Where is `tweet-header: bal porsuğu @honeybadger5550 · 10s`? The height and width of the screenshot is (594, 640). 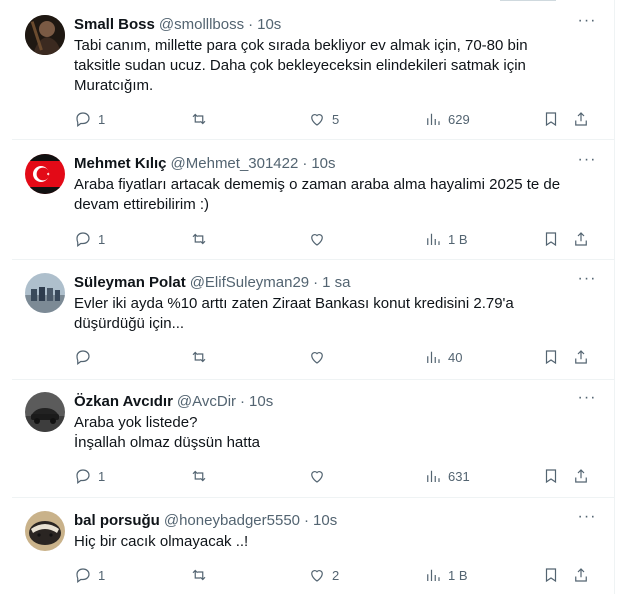 tweet-header: bal porsuğu @honeybadger5550 · 10s is located at coordinates (340, 521).